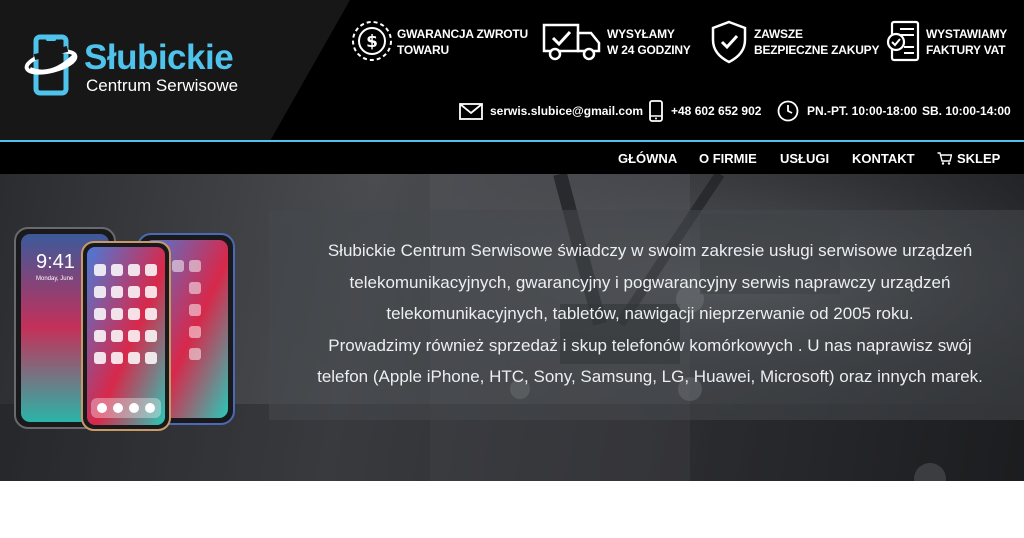 The height and width of the screenshot is (538, 1024). I want to click on nav-item-home: GŁÓWNA, so click(647, 158).